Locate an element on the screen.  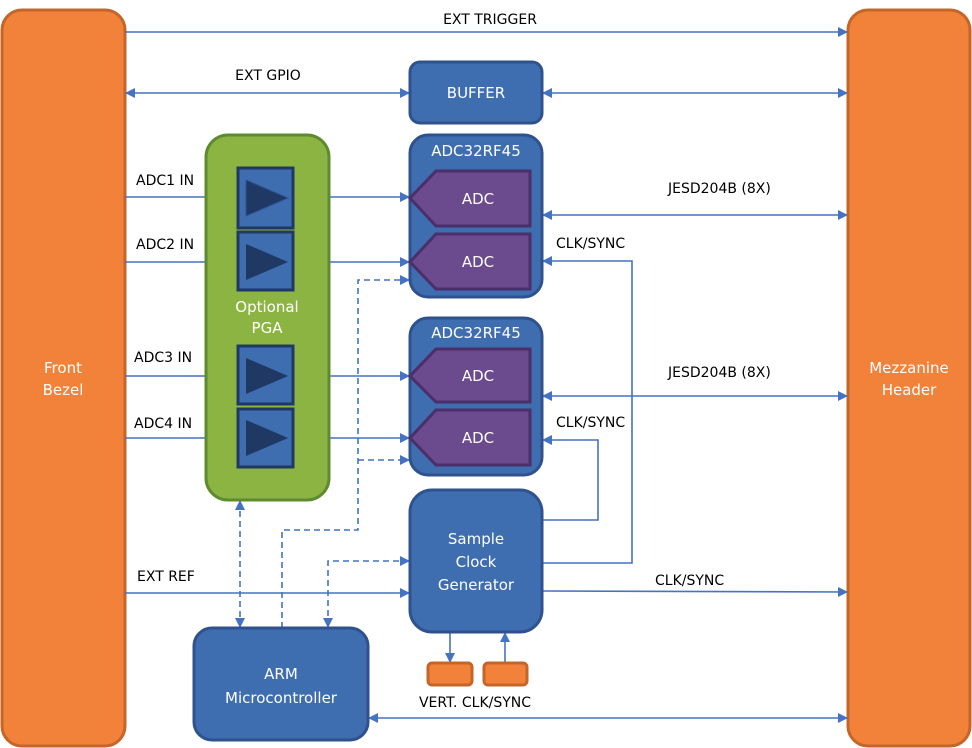
ext-ref-label: EXT REF is located at coordinates (166, 577).